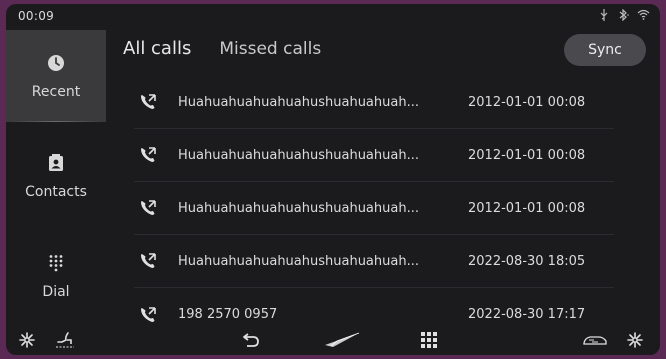 The height and width of the screenshot is (359, 666). I want to click on sidebar-item-label: Recent, so click(56, 92).